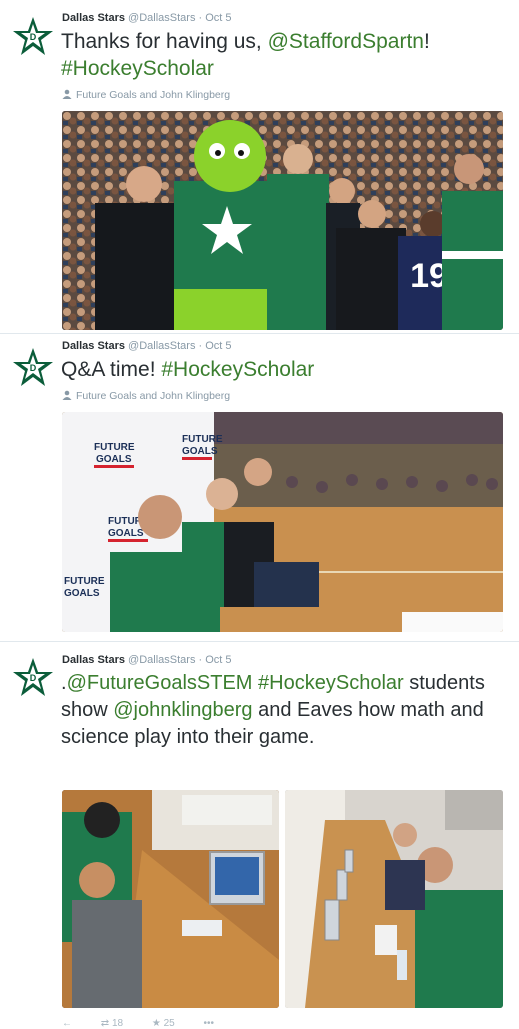  I want to click on classroom-photo-right-image, so click(394, 899).